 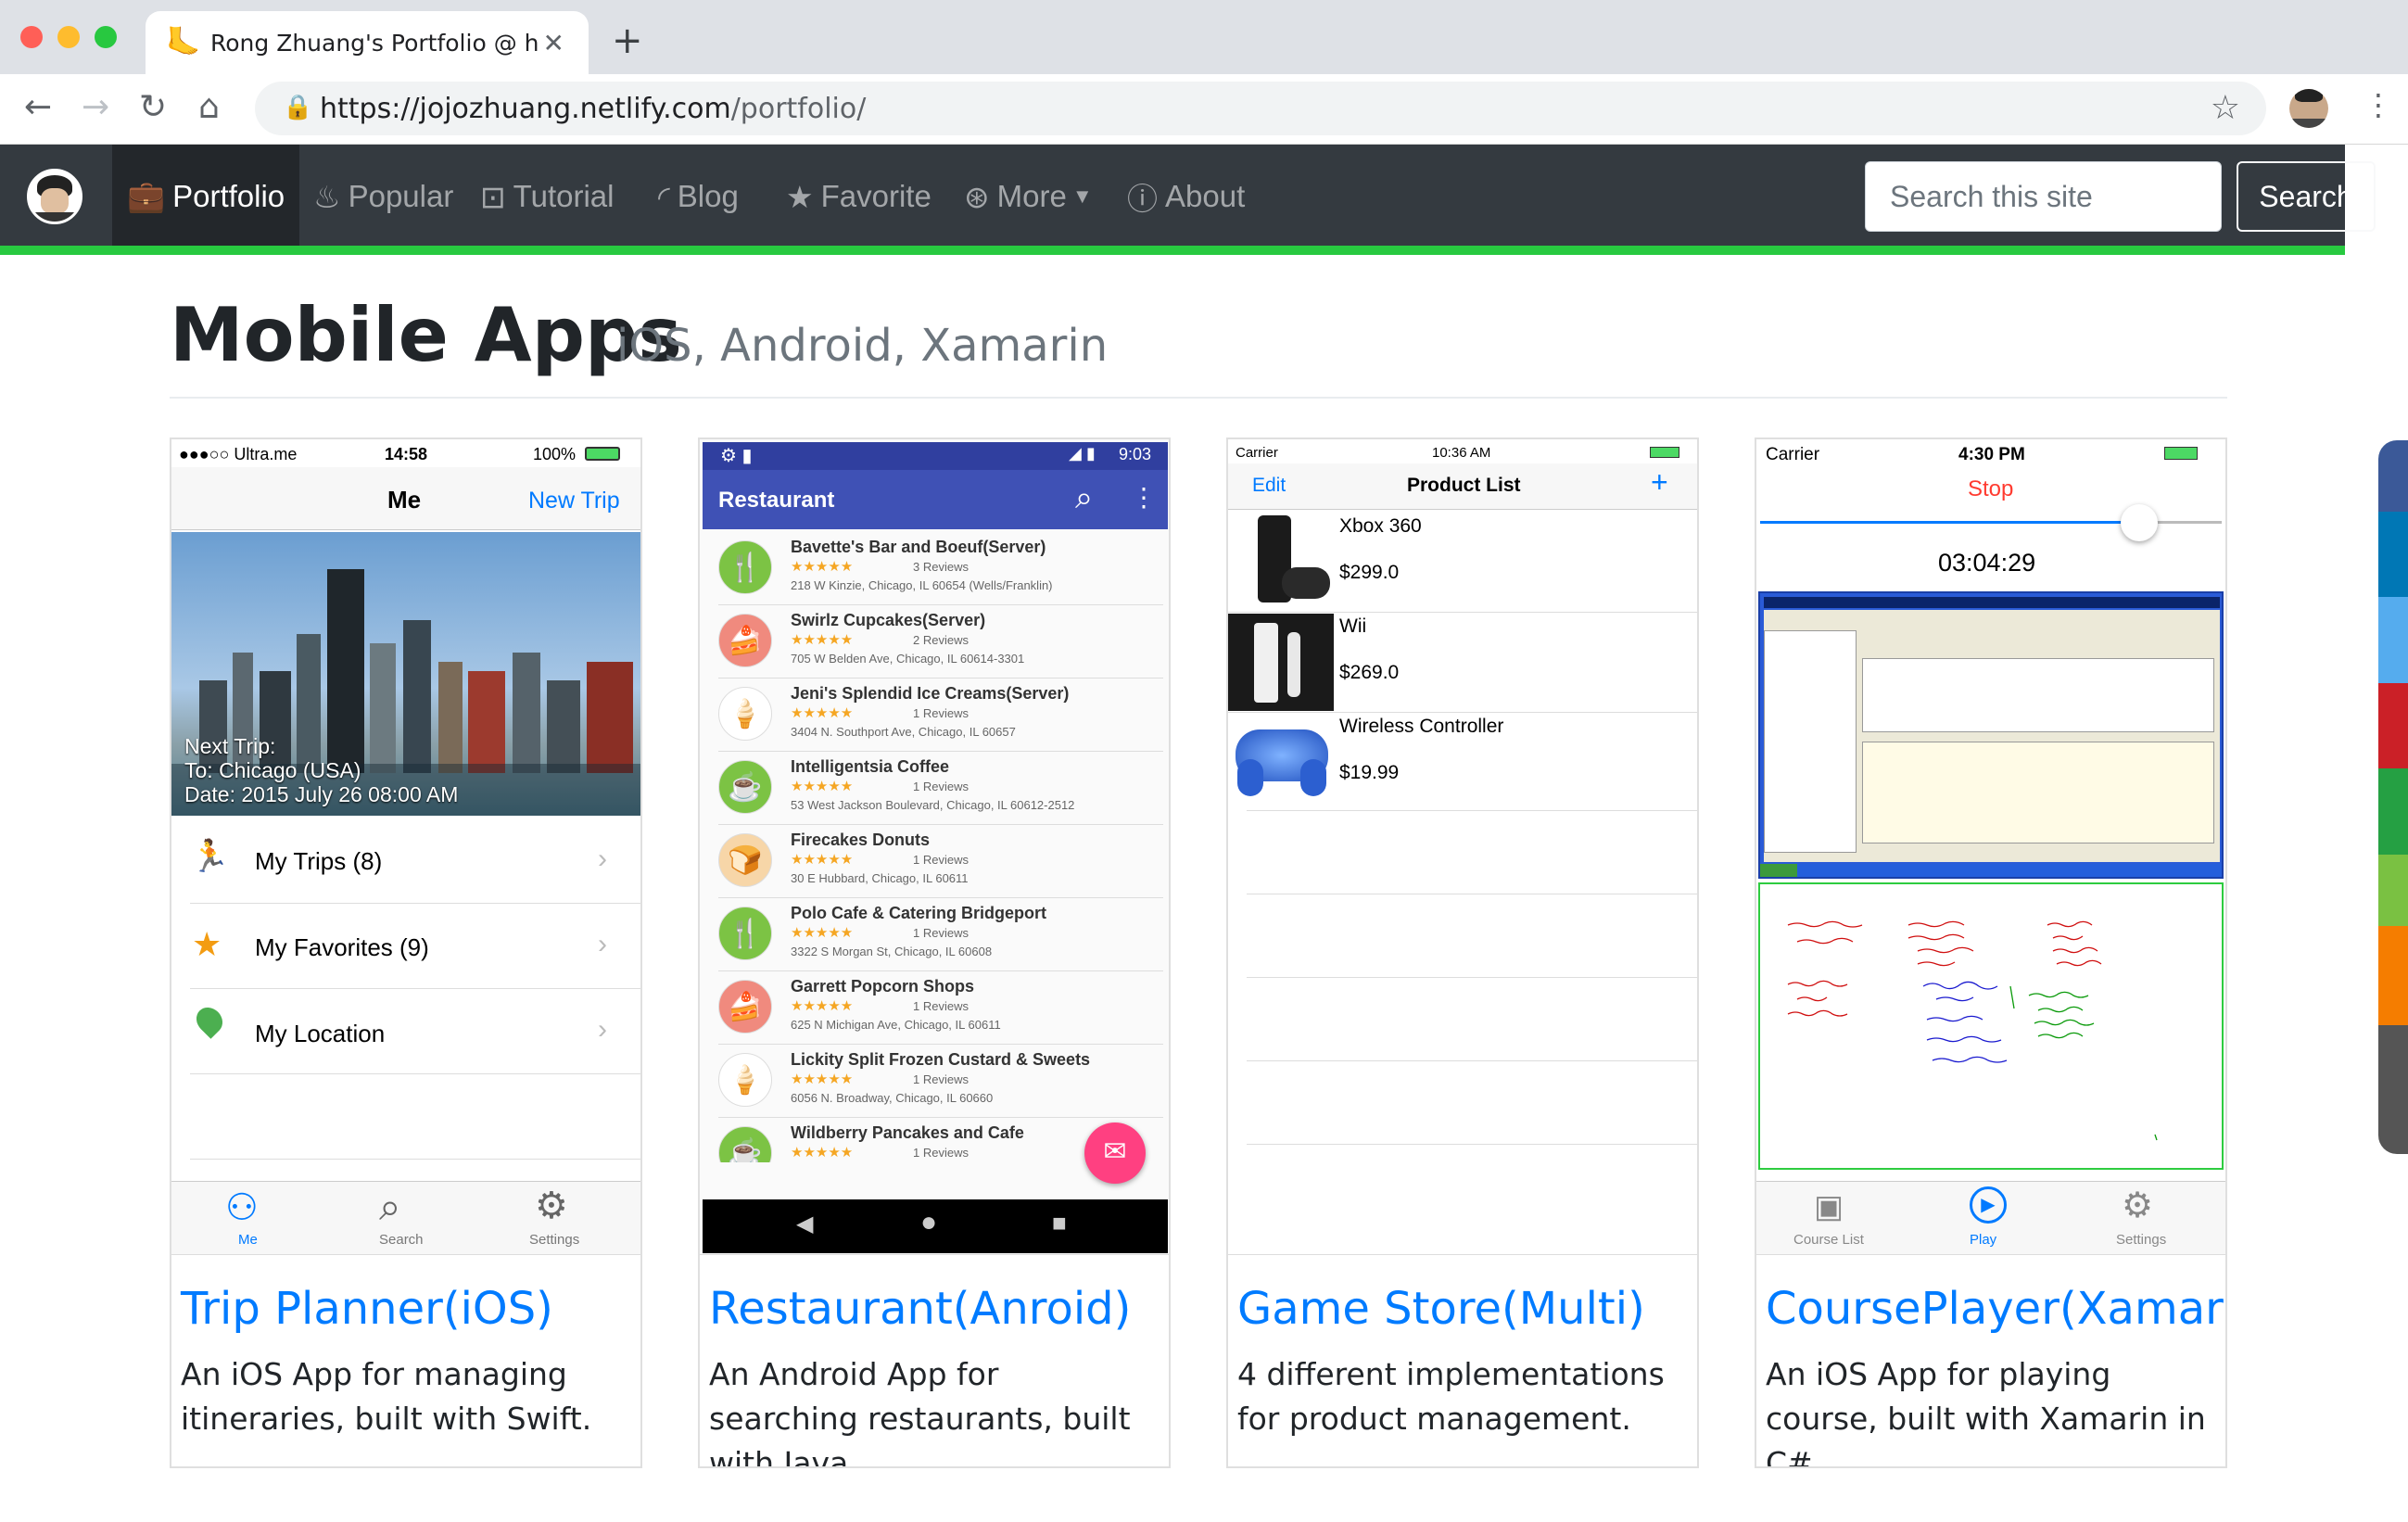 I want to click on search-button: Search, so click(x=2306, y=196).